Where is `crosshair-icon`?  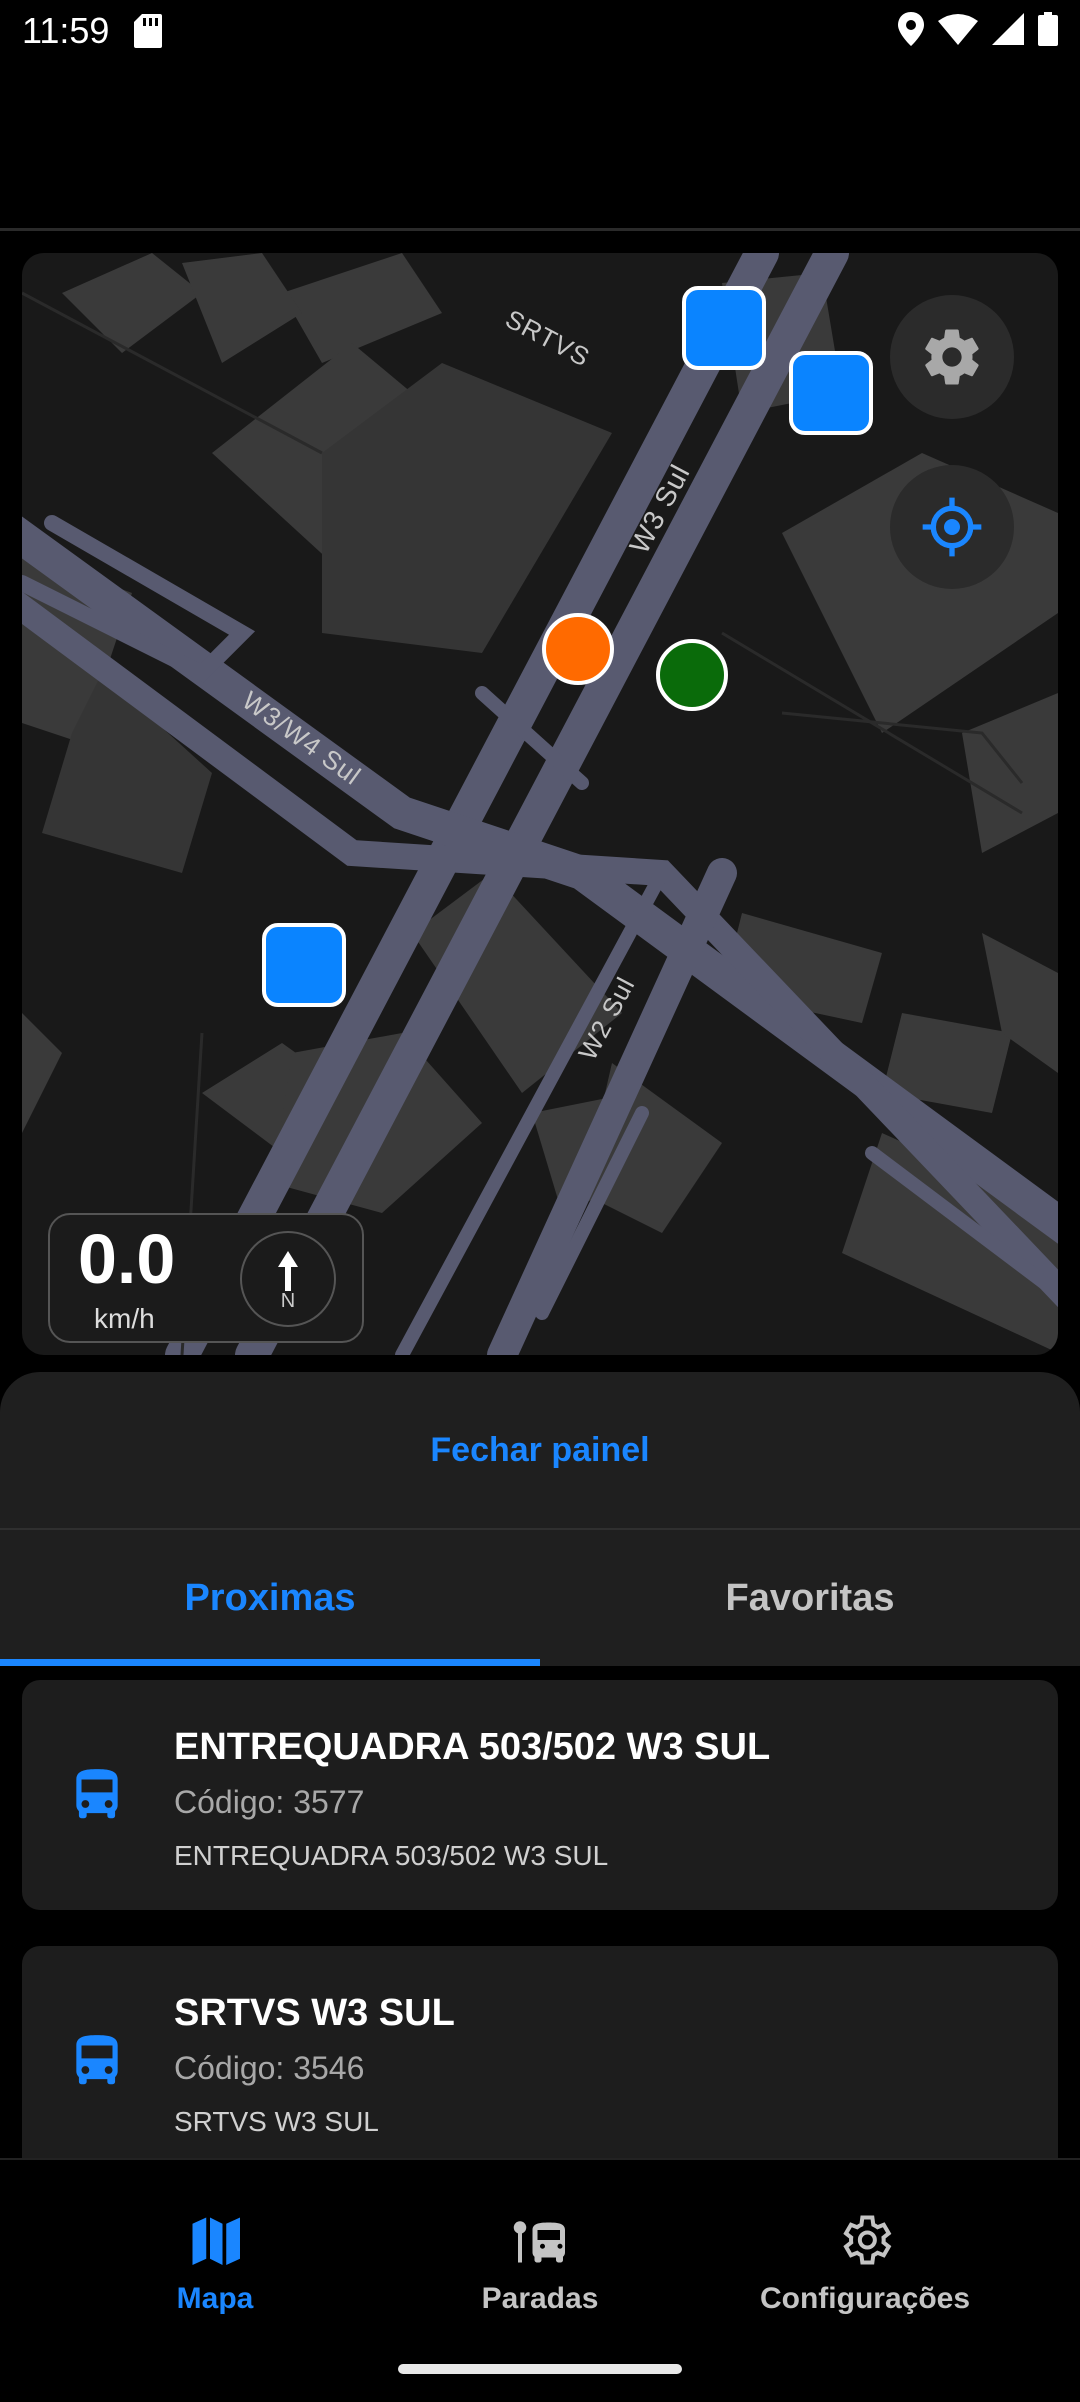
crosshair-icon is located at coordinates (952, 527).